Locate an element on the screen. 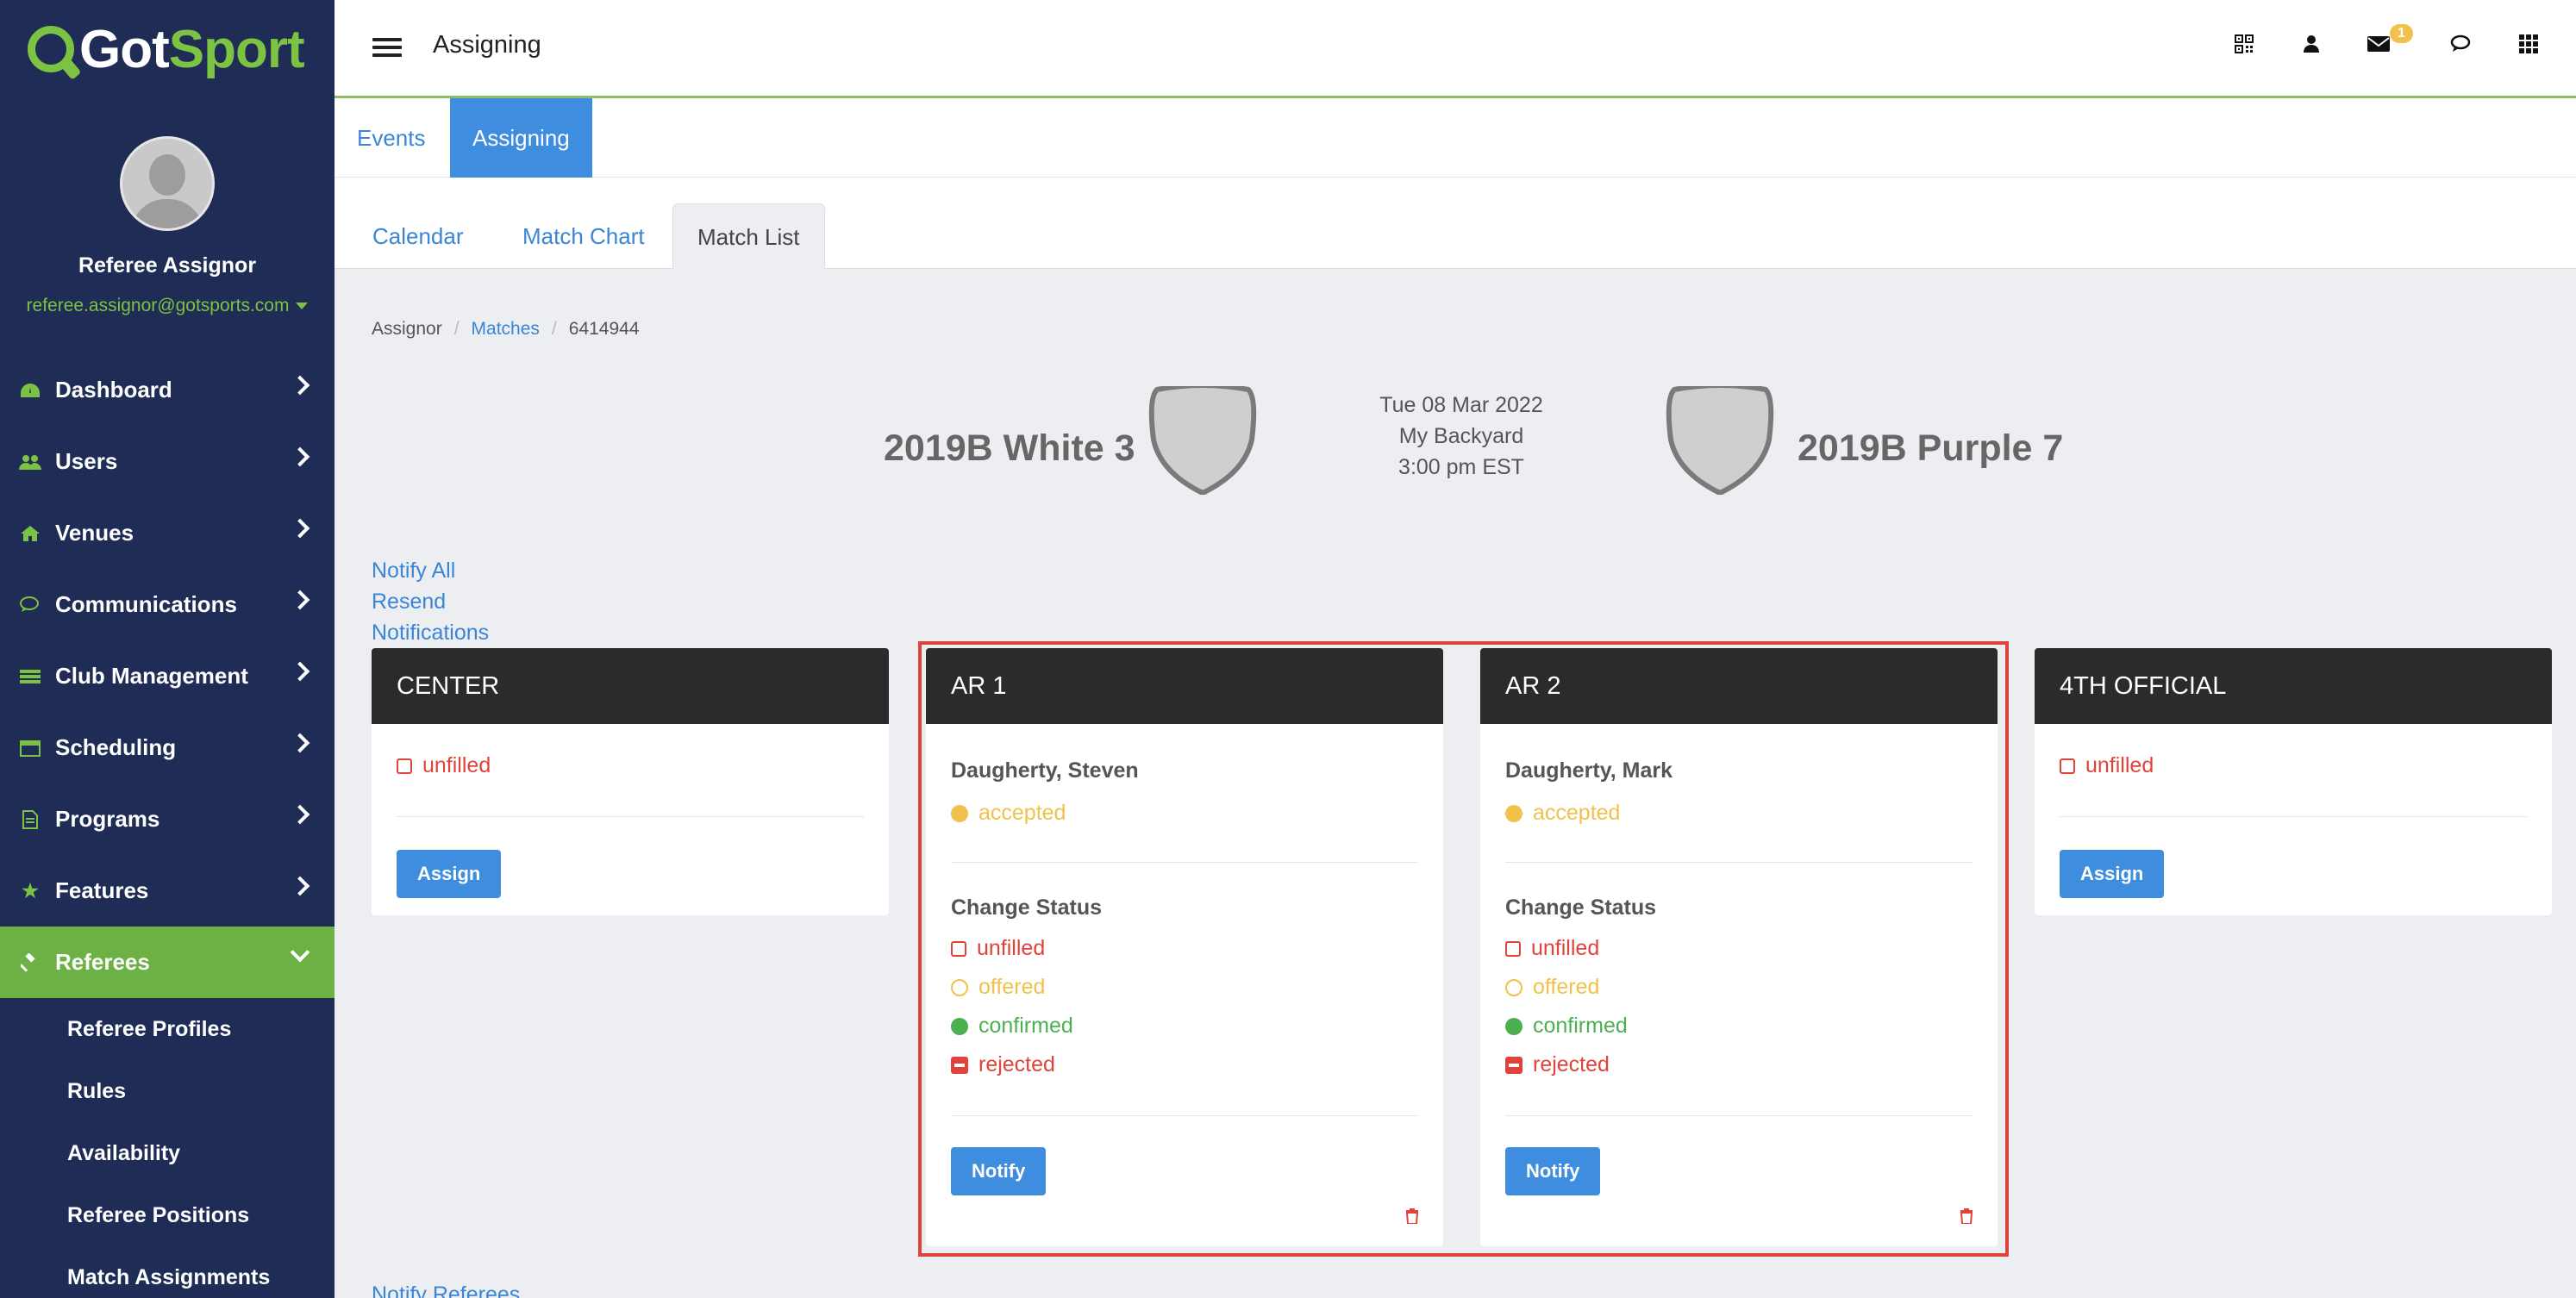  center-card: CENTER unfilled Assign is located at coordinates (631, 781).